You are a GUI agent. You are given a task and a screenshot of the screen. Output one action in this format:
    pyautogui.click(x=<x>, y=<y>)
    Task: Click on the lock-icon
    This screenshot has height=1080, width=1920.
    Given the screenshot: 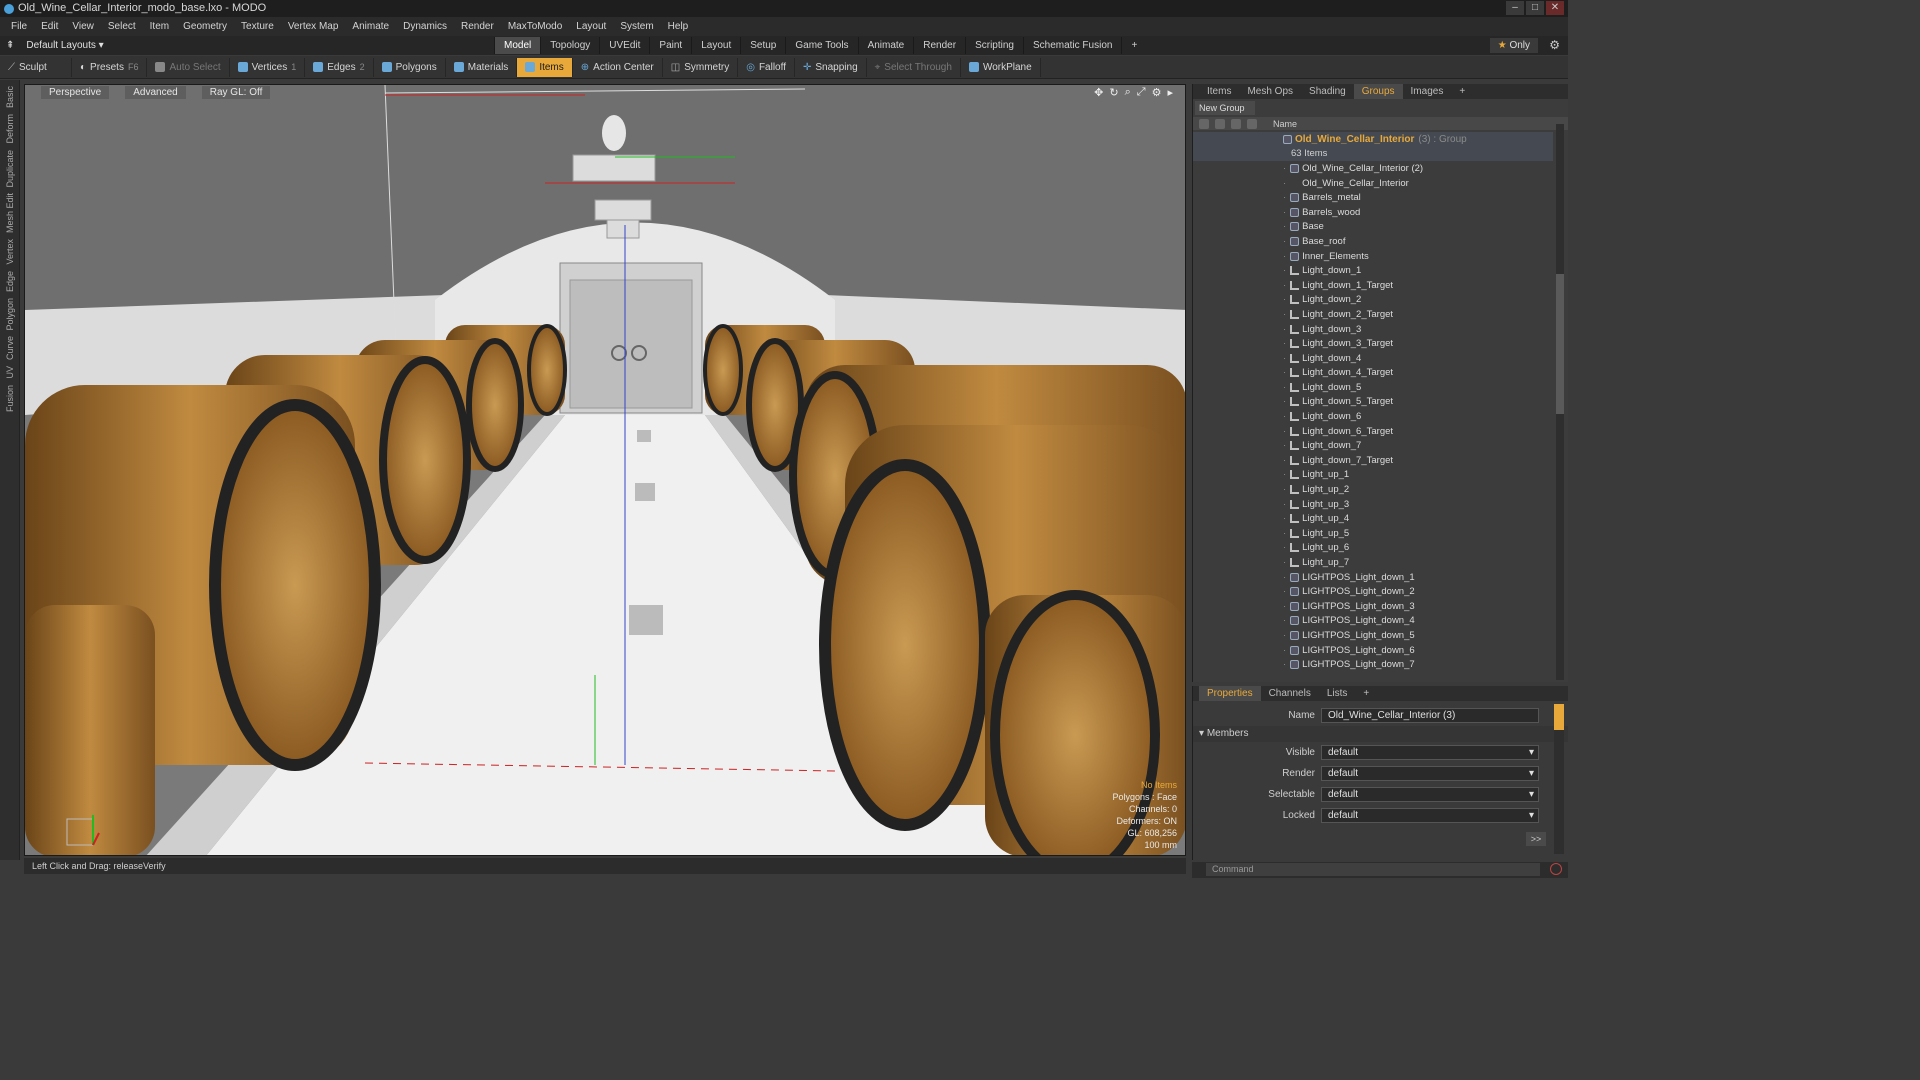 What is the action you would take?
    pyautogui.click(x=1236, y=123)
    